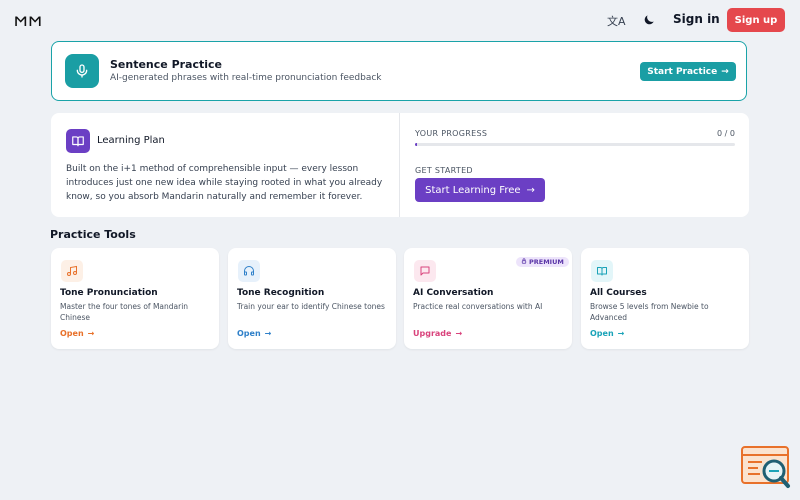 The image size is (800, 500). Describe the element at coordinates (602, 271) in the screenshot. I see `open-book-icon` at that location.